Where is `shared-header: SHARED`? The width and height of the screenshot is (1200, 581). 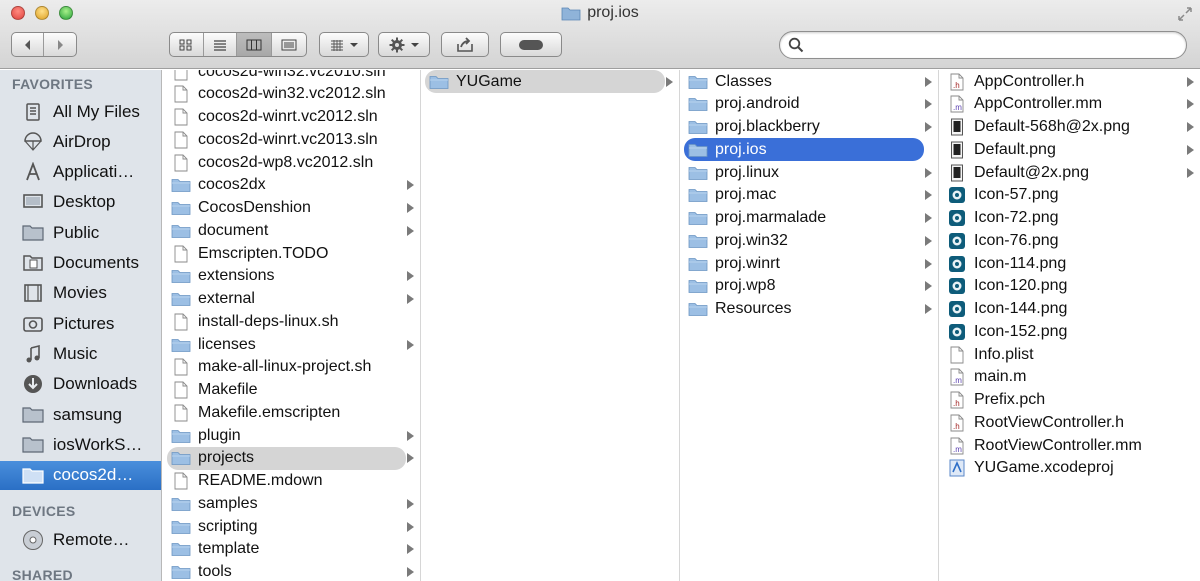 shared-header: SHARED is located at coordinates (42, 574).